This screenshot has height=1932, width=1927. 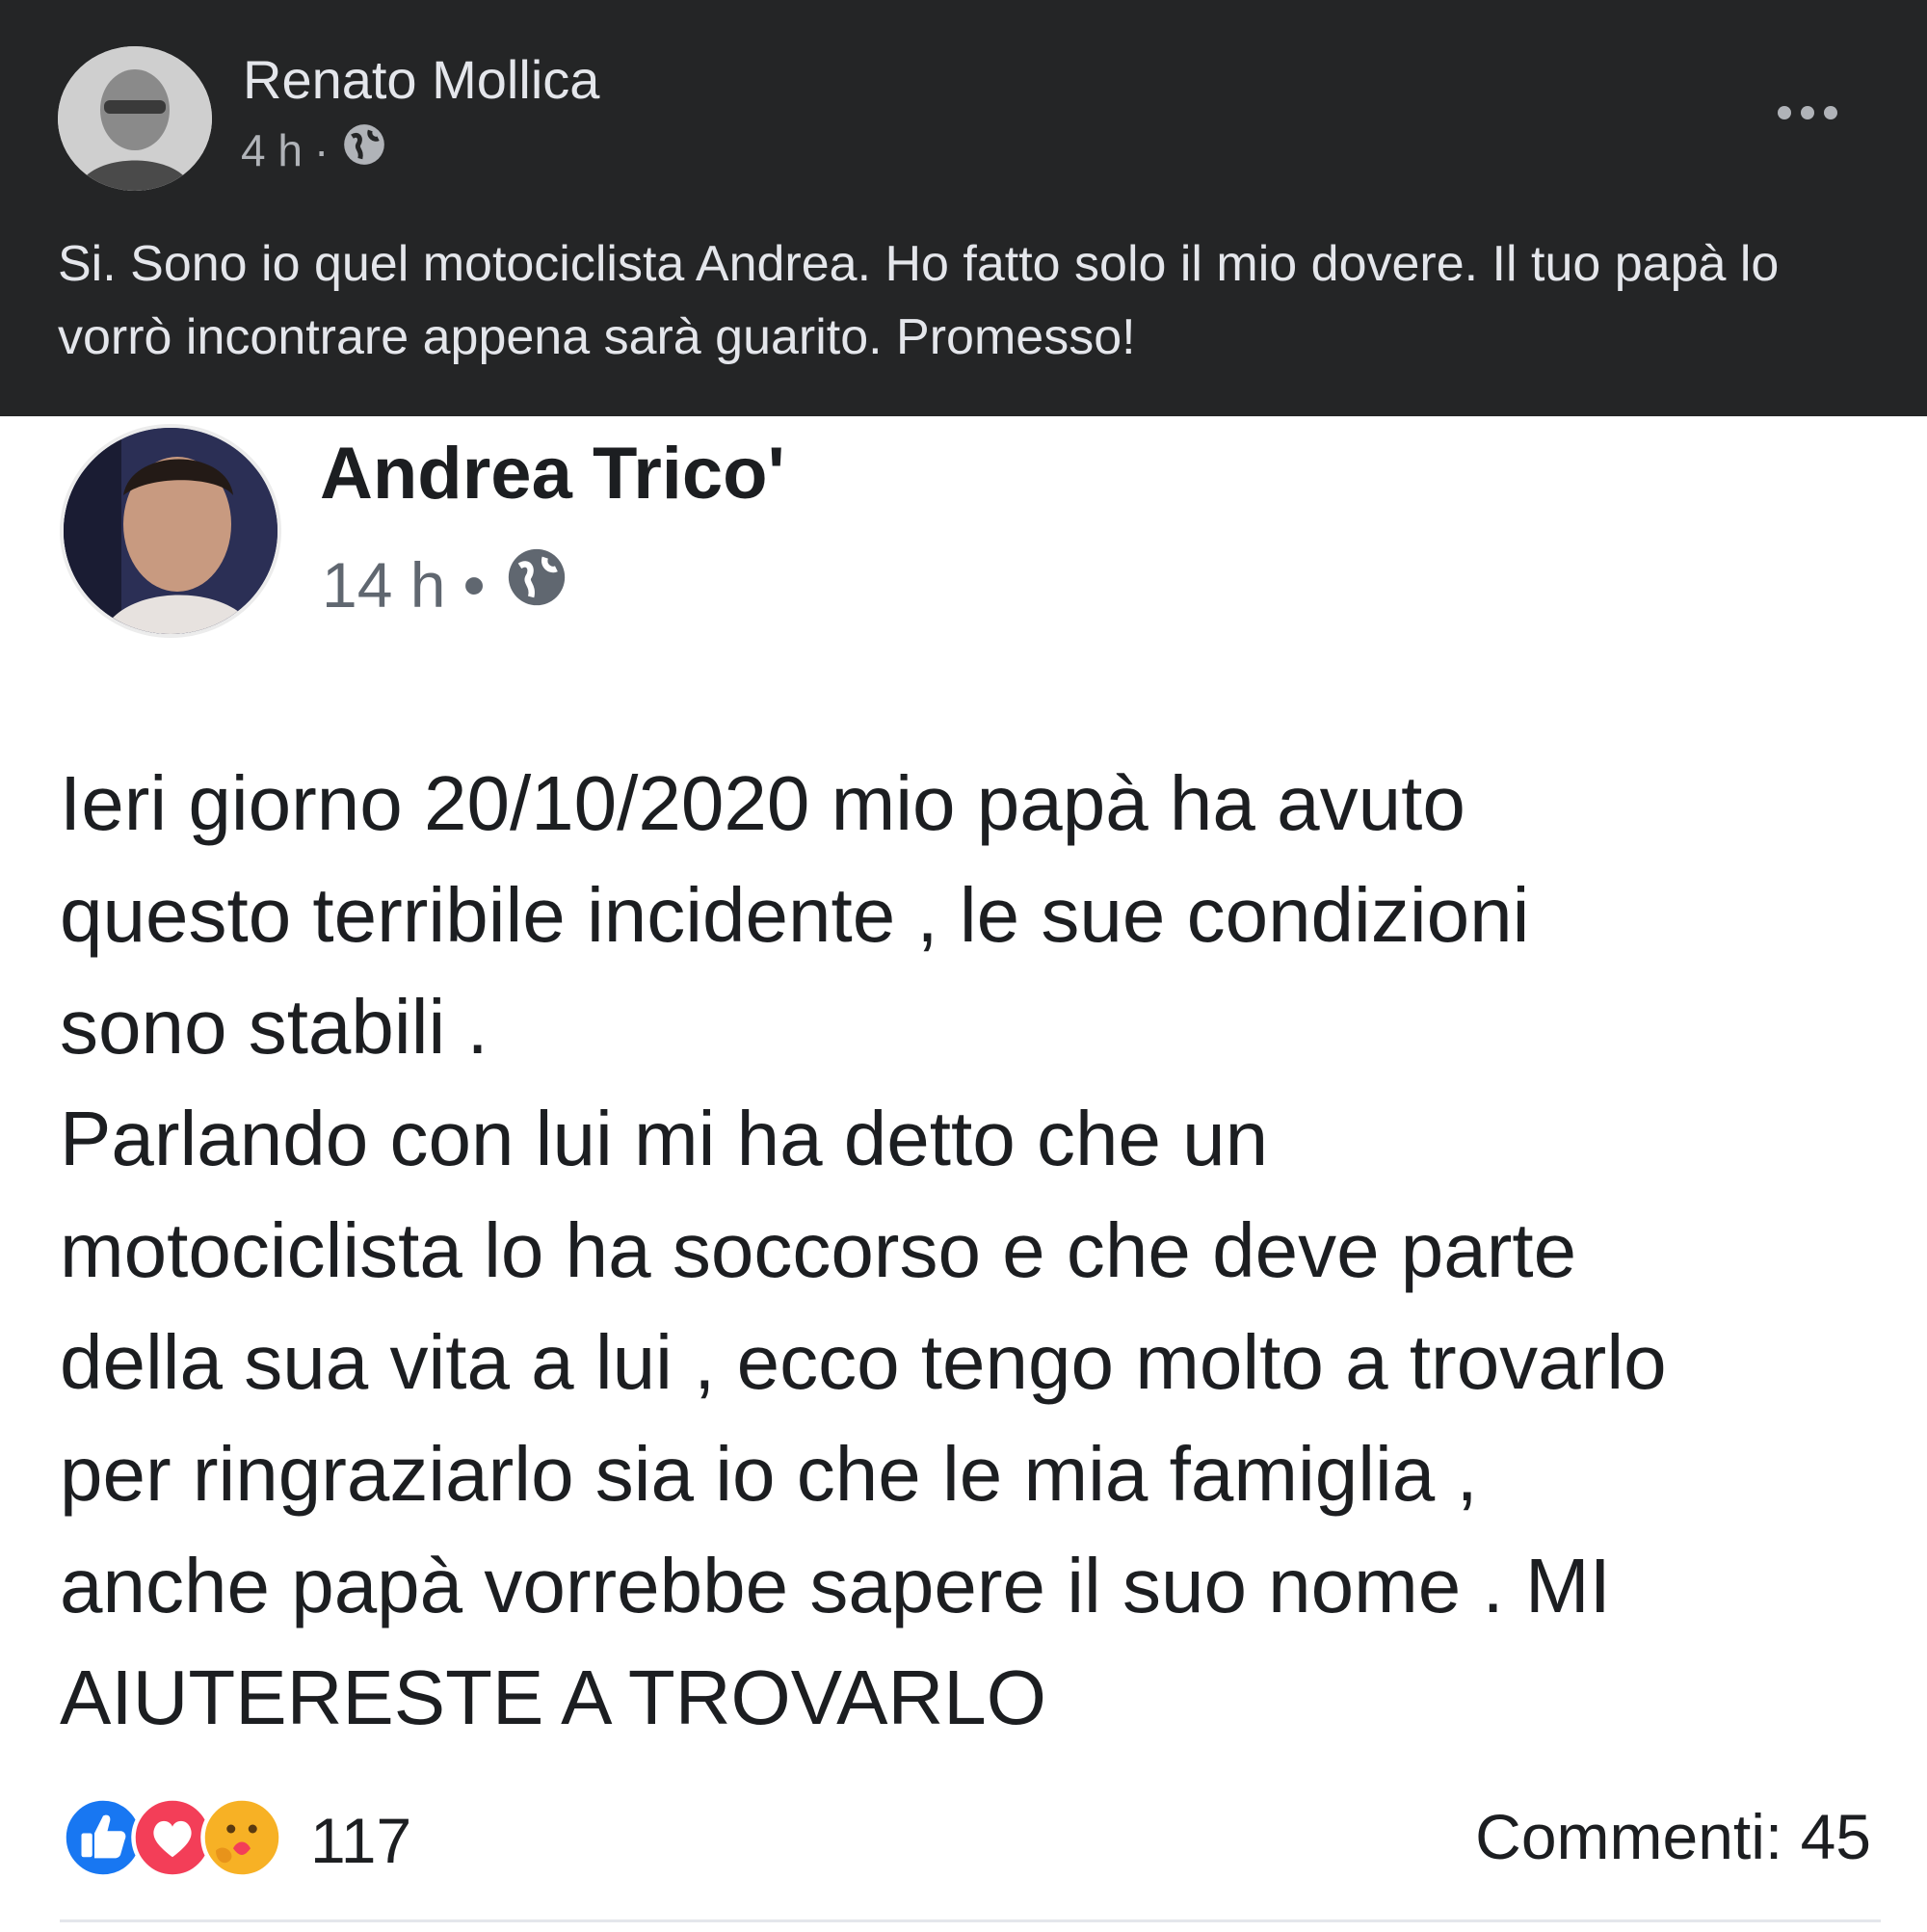 I want to click on post-text-line: sono stabili ., so click(x=274, y=1027).